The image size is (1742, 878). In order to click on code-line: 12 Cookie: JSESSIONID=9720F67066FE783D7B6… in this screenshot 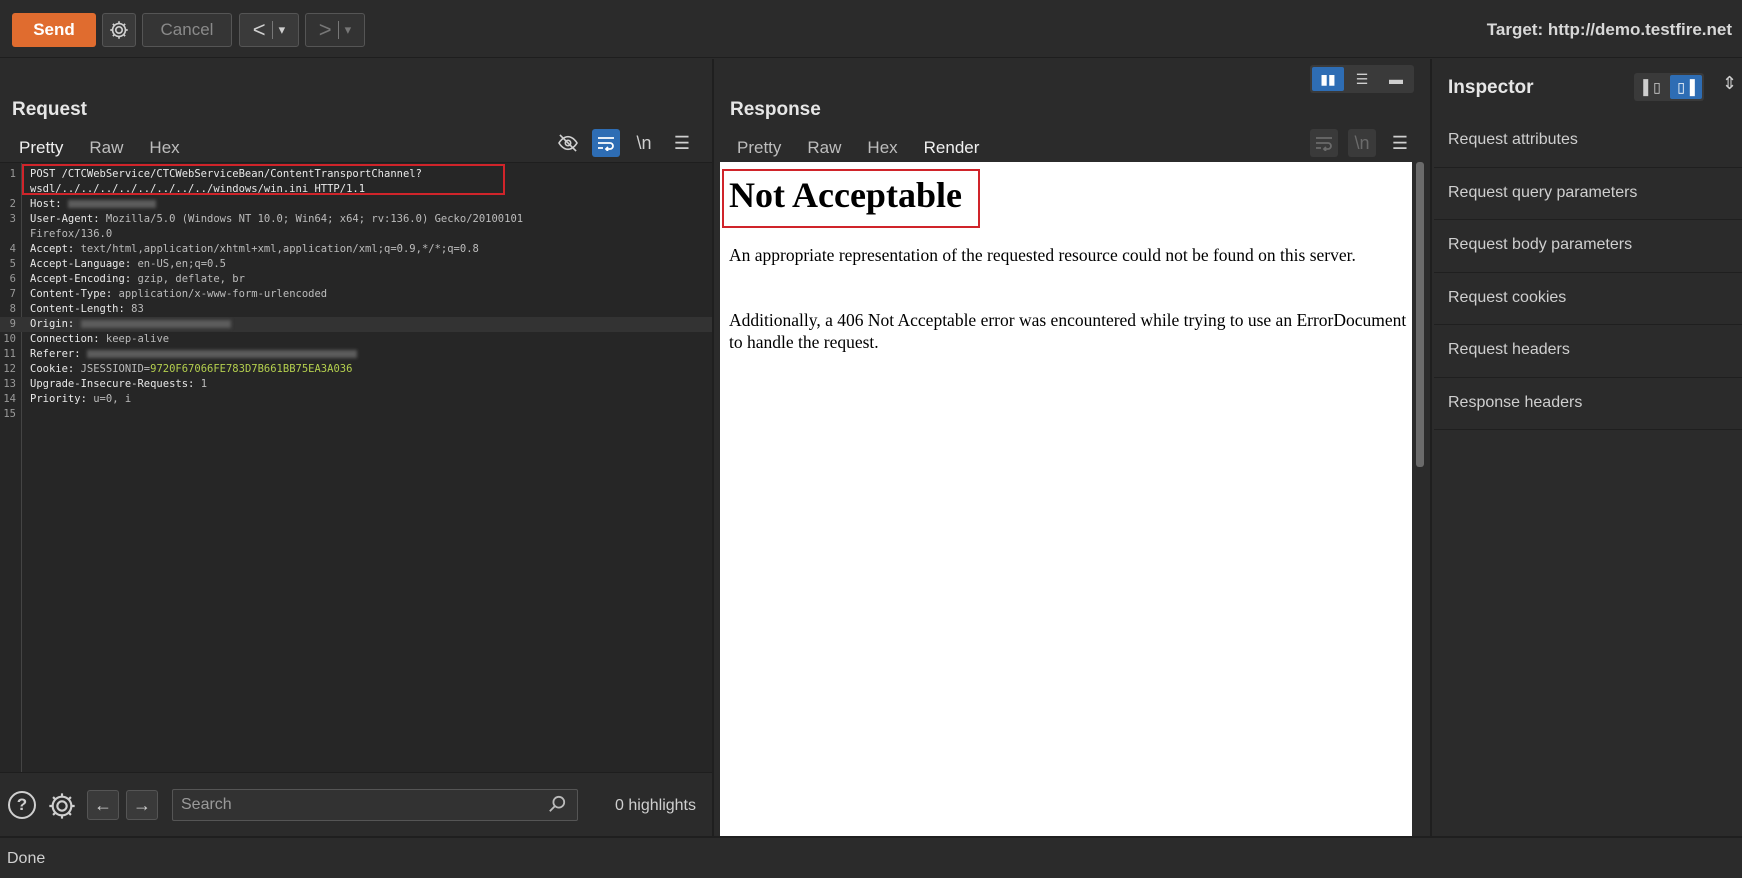, I will do `click(356, 369)`.